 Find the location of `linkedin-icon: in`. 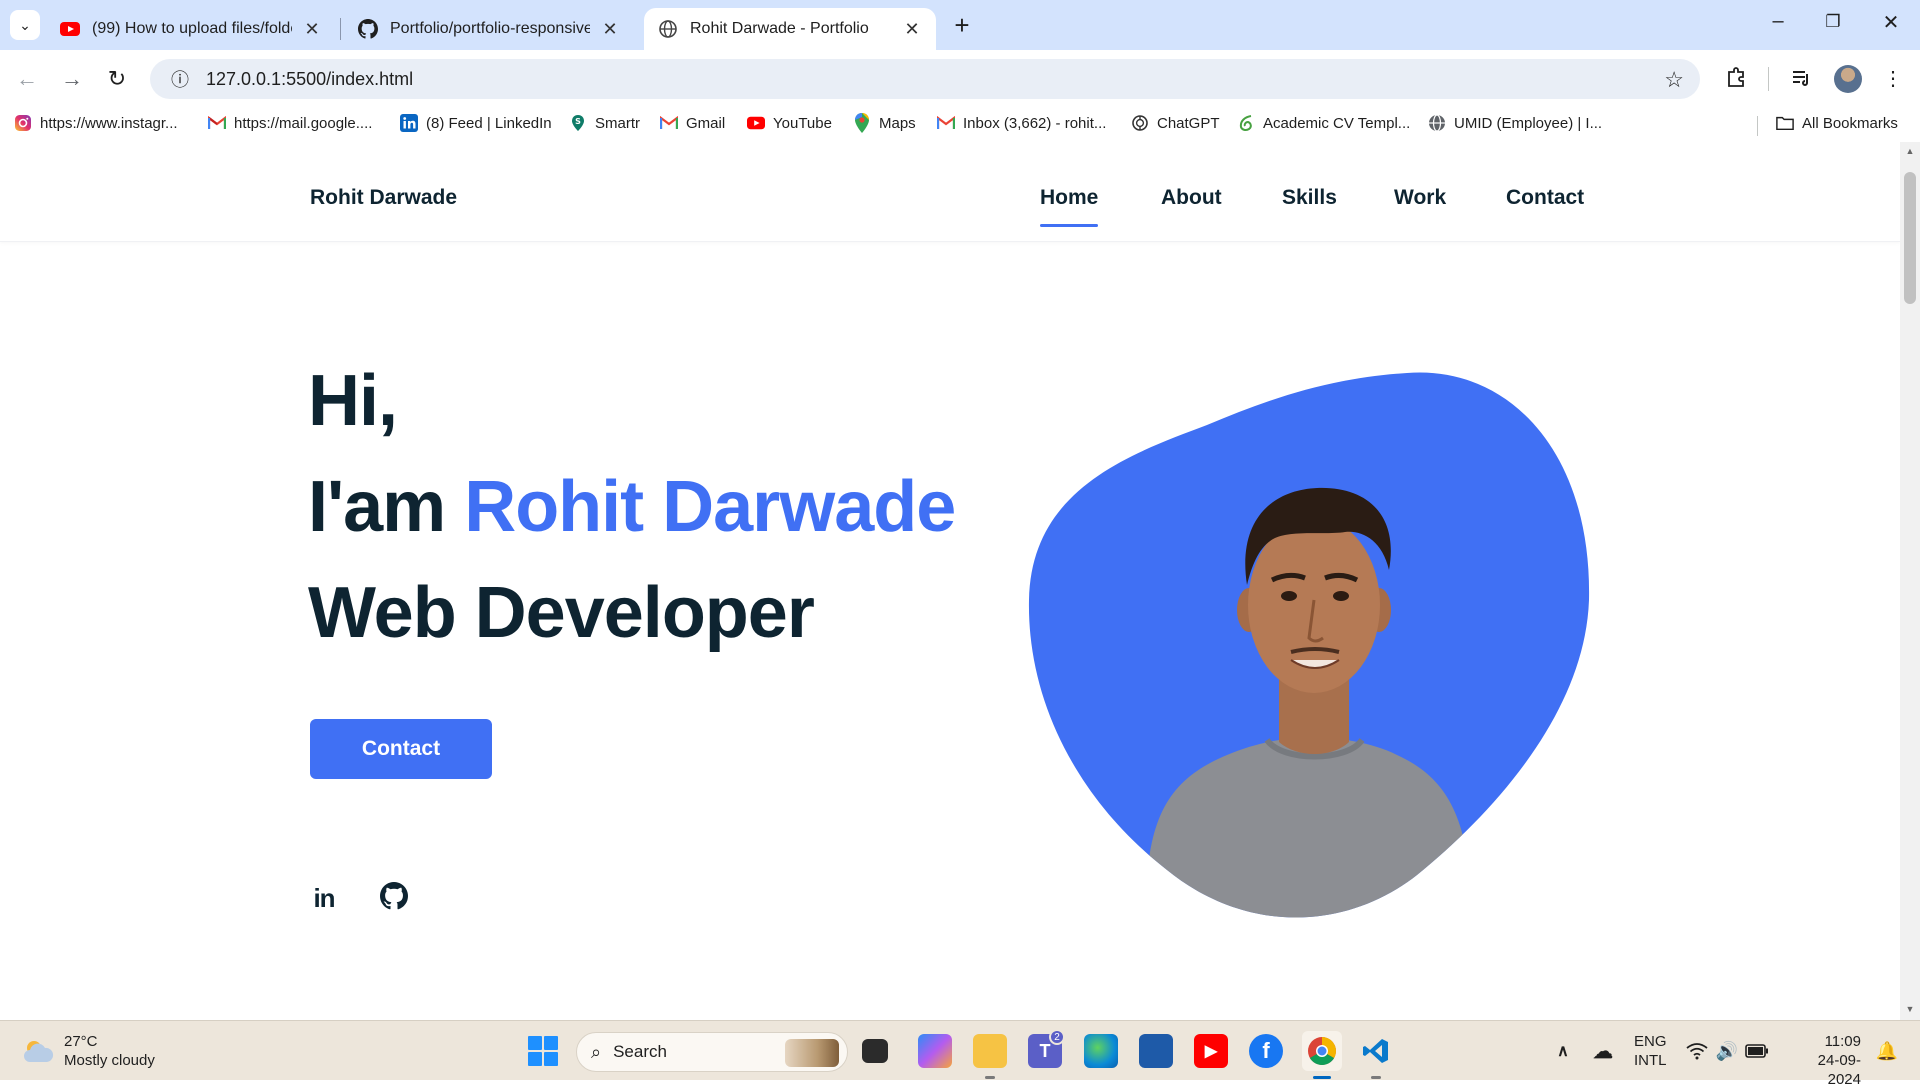

linkedin-icon: in is located at coordinates (324, 897).